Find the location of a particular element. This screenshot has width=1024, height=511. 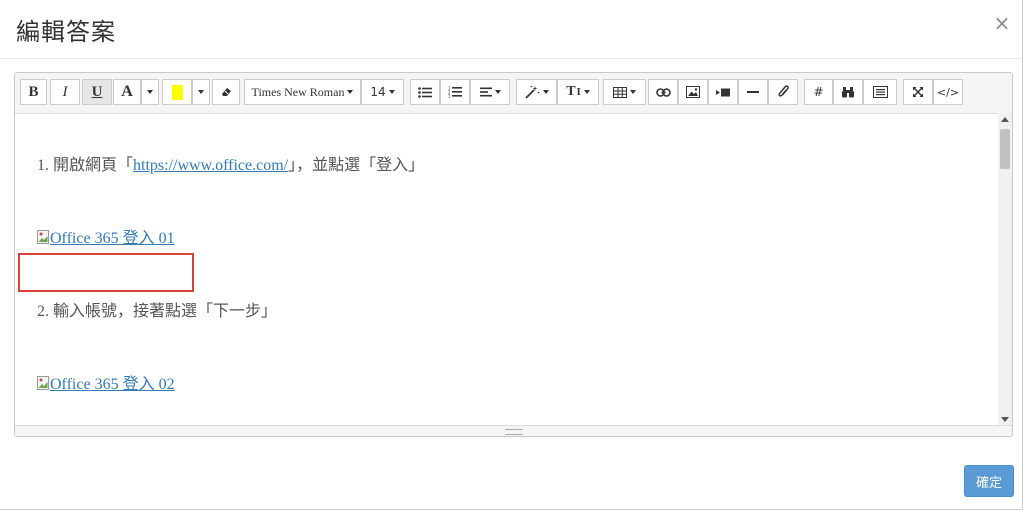

magic-wand-icon is located at coordinates (532, 92).